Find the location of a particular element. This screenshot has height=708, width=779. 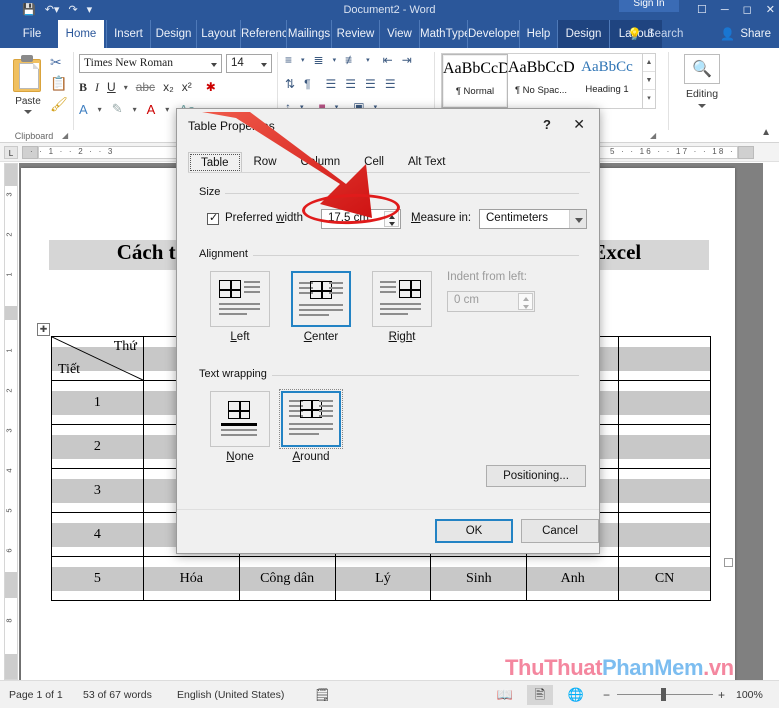

align-center-label: Center is located at coordinates (321, 337).